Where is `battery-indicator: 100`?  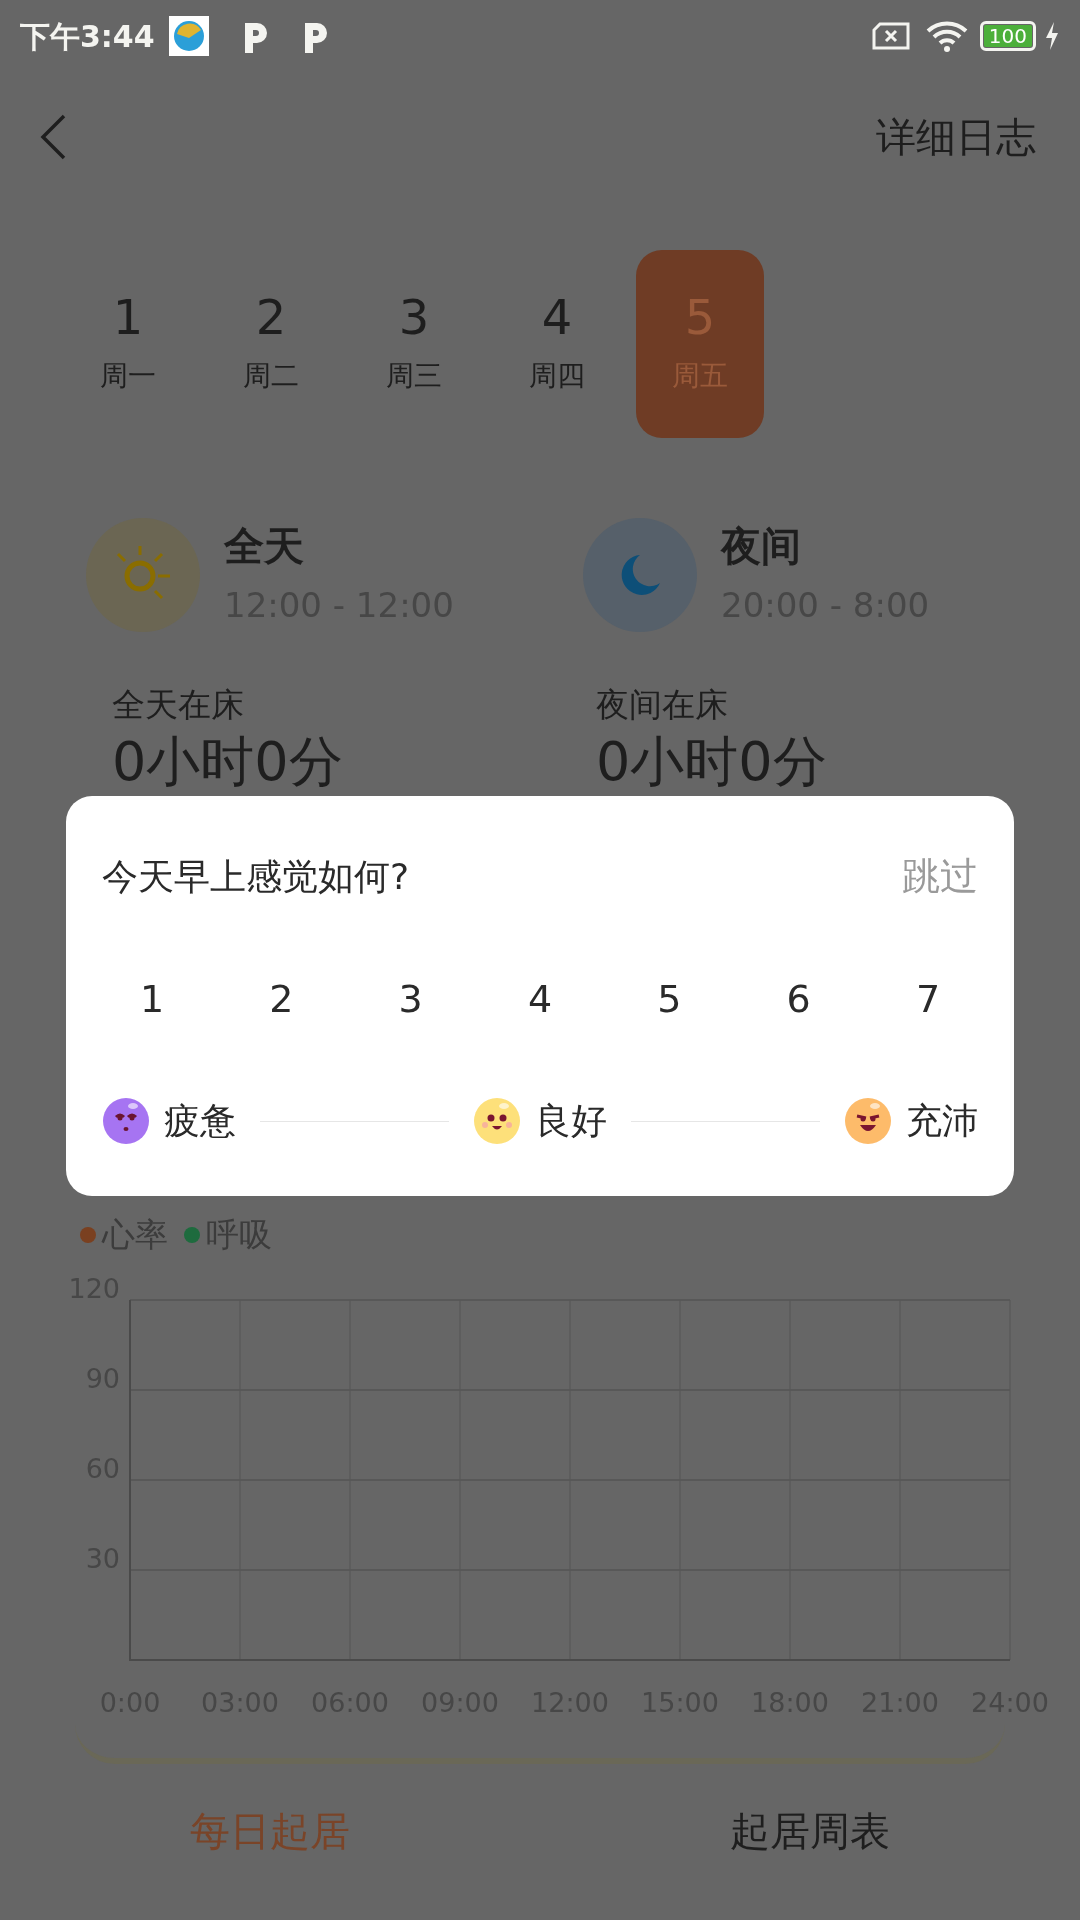 battery-indicator: 100 is located at coordinates (1007, 36).